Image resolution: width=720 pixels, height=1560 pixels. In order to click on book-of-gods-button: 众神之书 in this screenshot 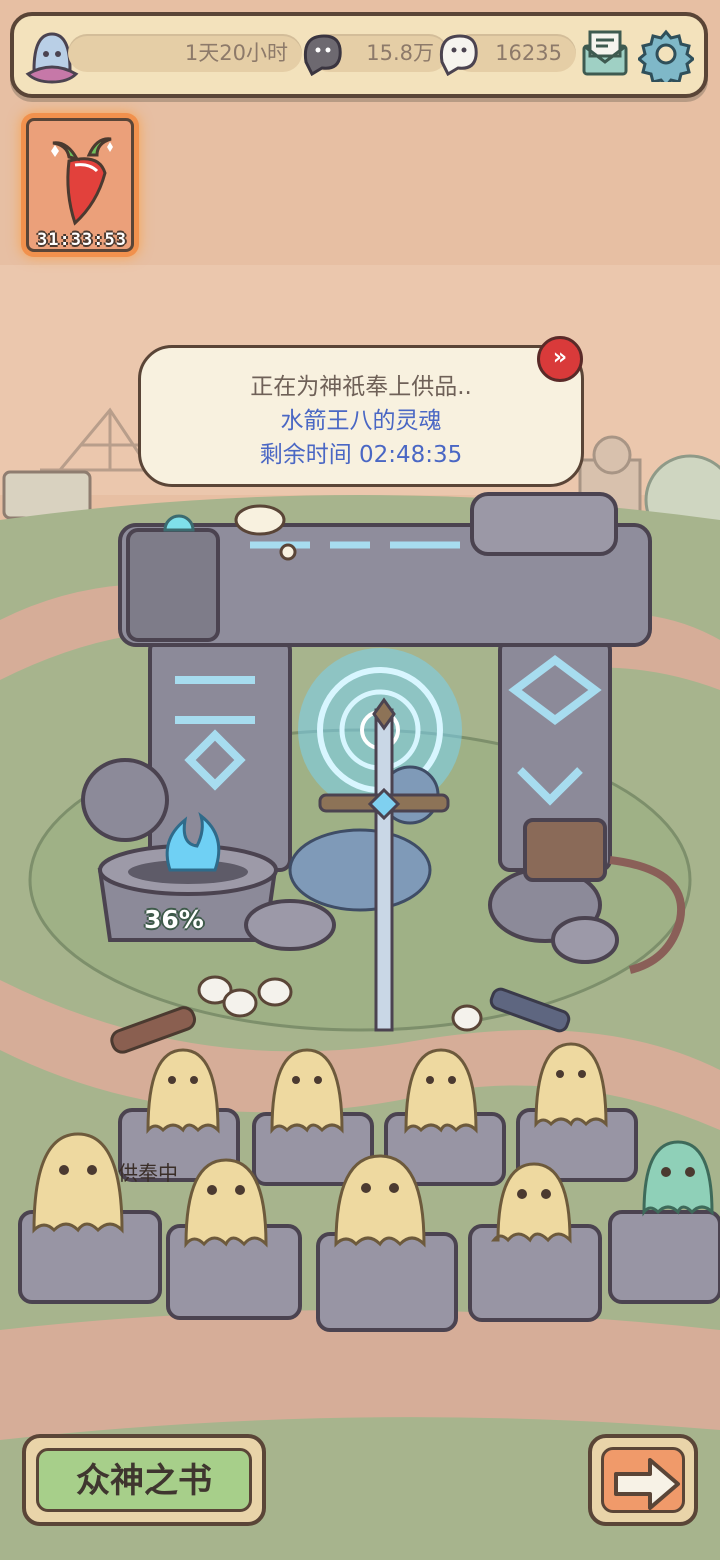, I will do `click(144, 1480)`.